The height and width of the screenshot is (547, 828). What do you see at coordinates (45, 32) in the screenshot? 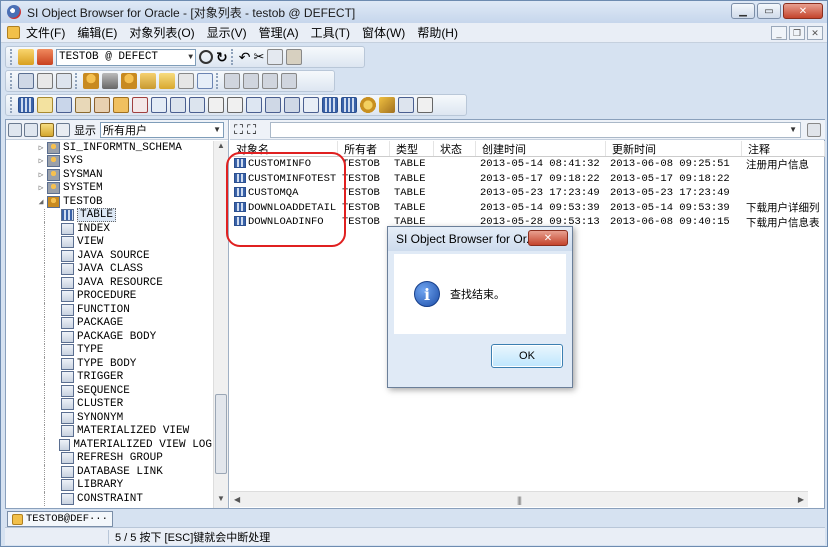
I see `menu-file: 文件(F)` at bounding box center [45, 32].